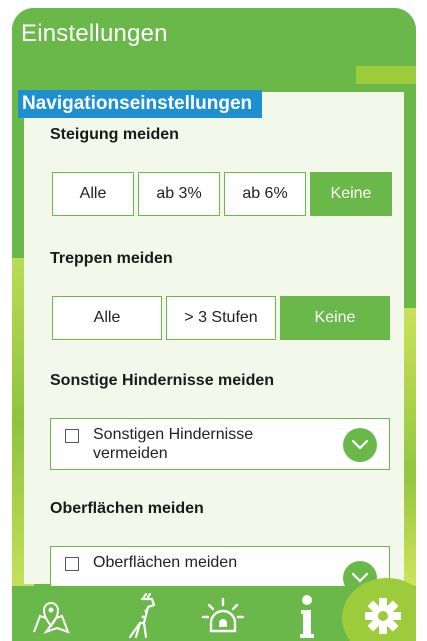  Describe the element at coordinates (111, 258) in the screenshot. I see `treppen-title: Treppen meiden` at that location.